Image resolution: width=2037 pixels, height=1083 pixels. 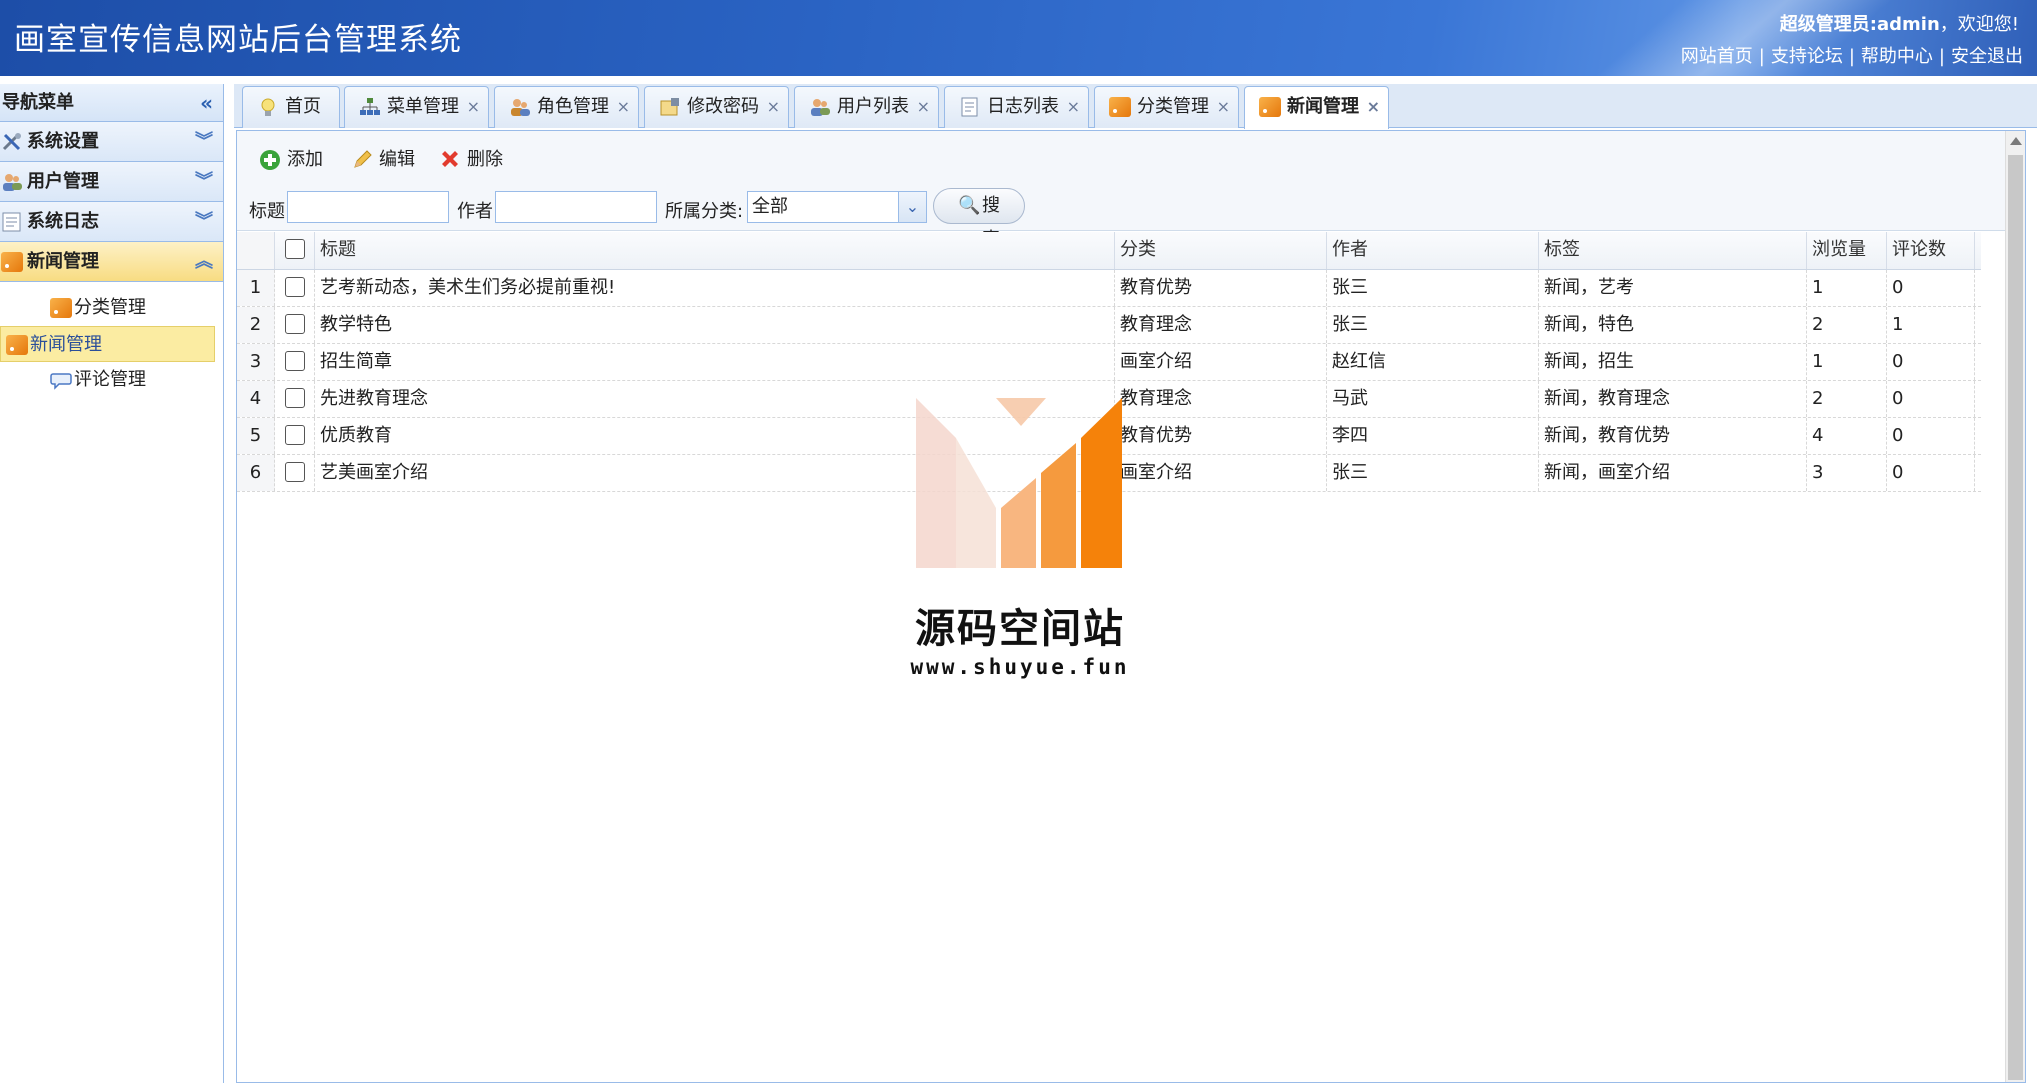 I want to click on author-filter-input, so click(x=576, y=207).